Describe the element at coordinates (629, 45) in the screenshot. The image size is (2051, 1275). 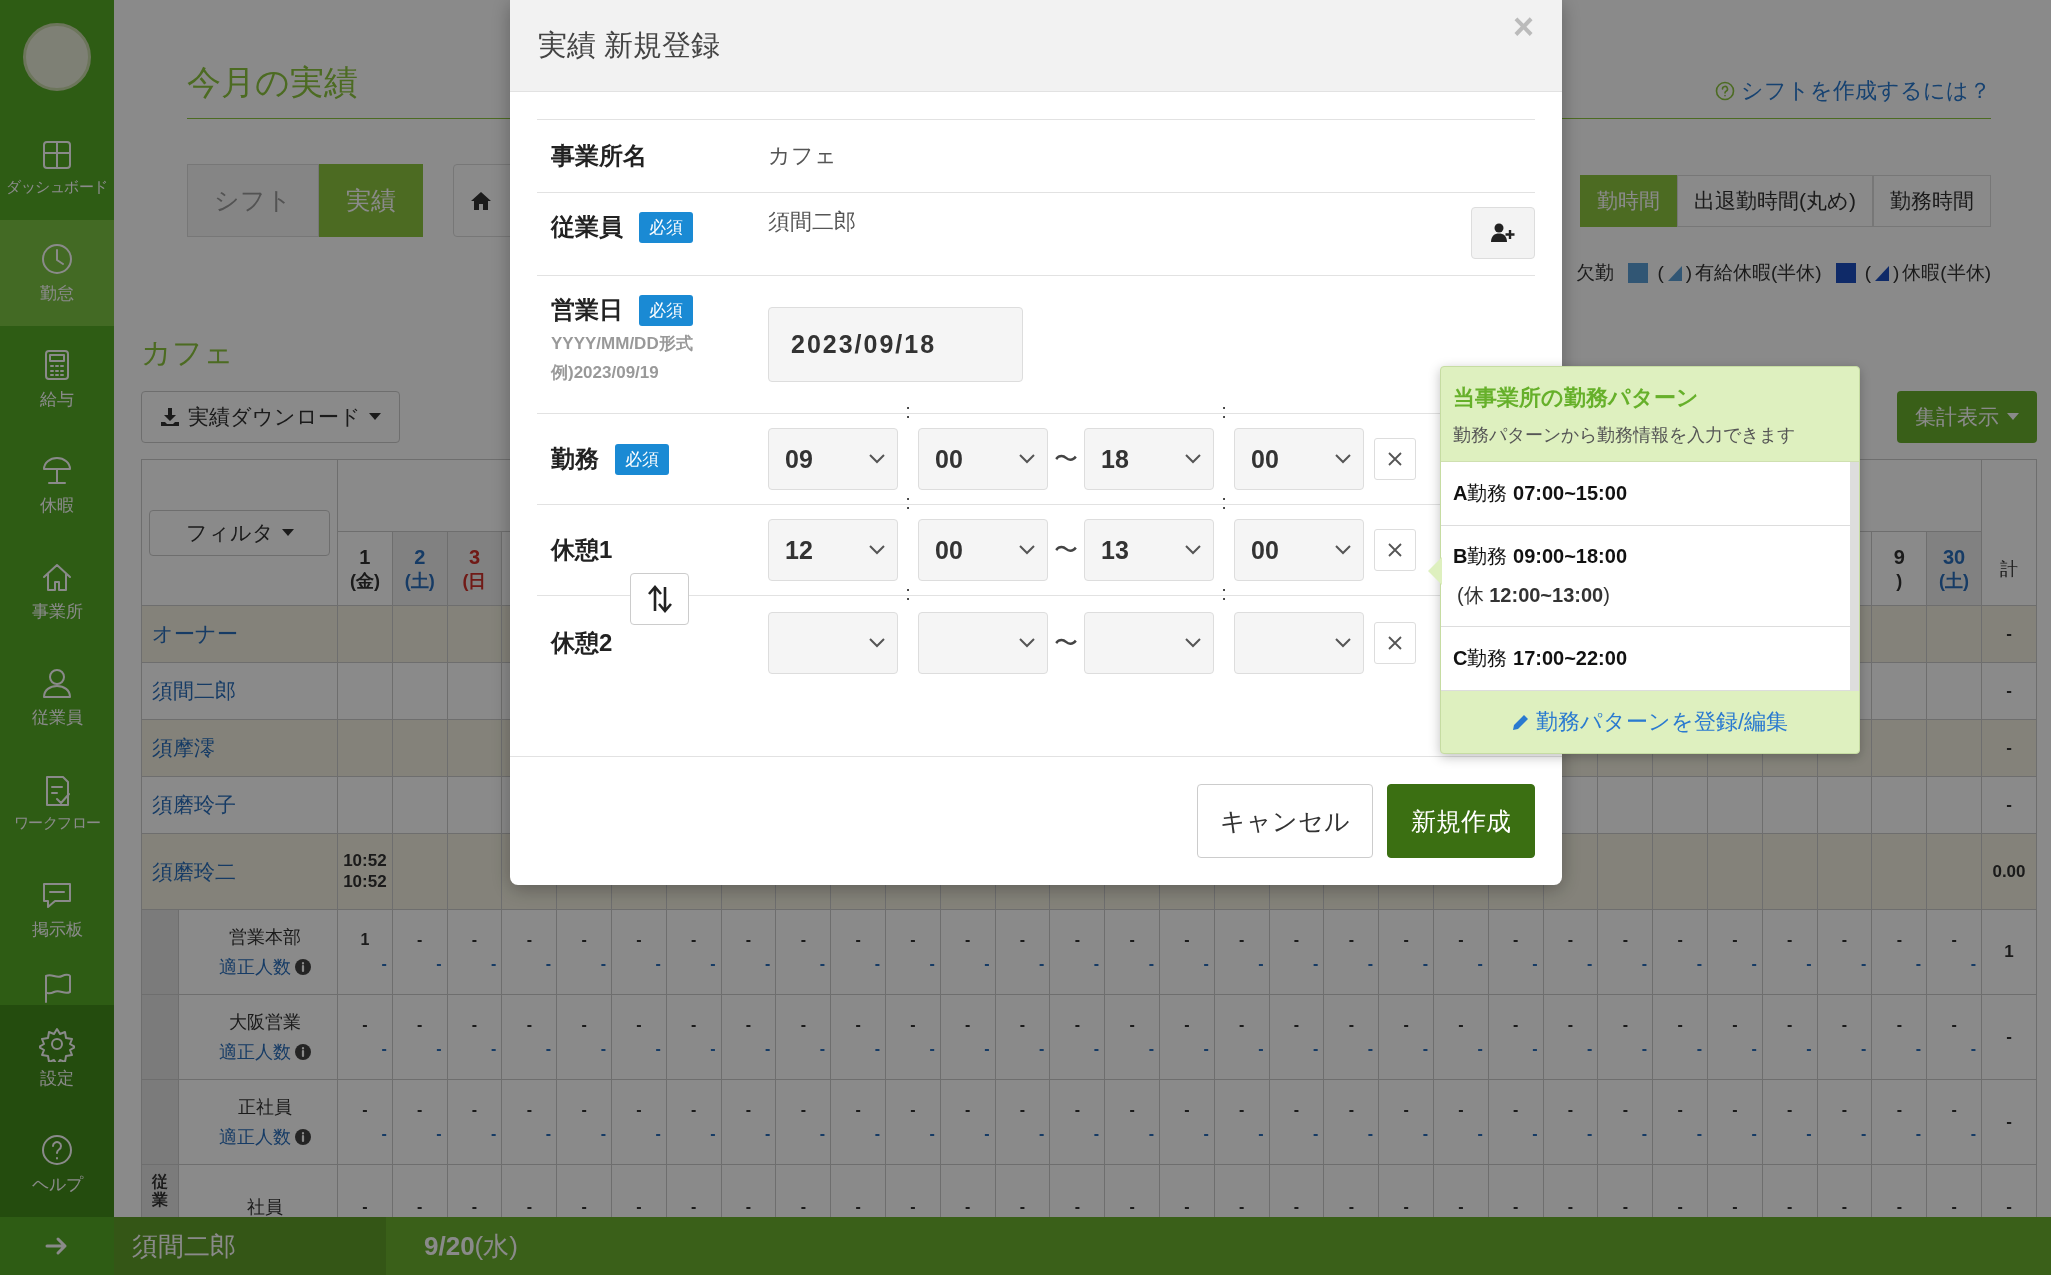
I see `modal-title: 実績 新規登録` at that location.